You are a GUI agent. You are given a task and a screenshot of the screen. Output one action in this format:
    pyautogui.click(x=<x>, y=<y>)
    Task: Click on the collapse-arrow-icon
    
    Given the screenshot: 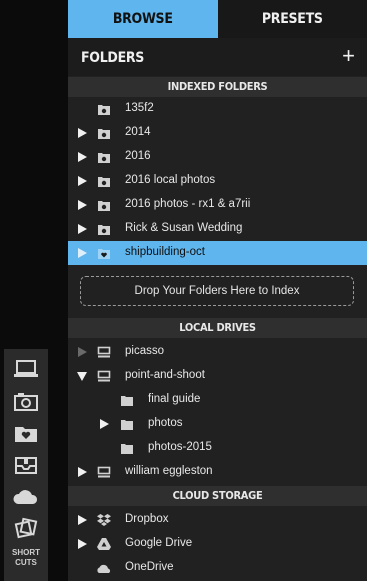 What is the action you would take?
    pyautogui.click(x=82, y=376)
    